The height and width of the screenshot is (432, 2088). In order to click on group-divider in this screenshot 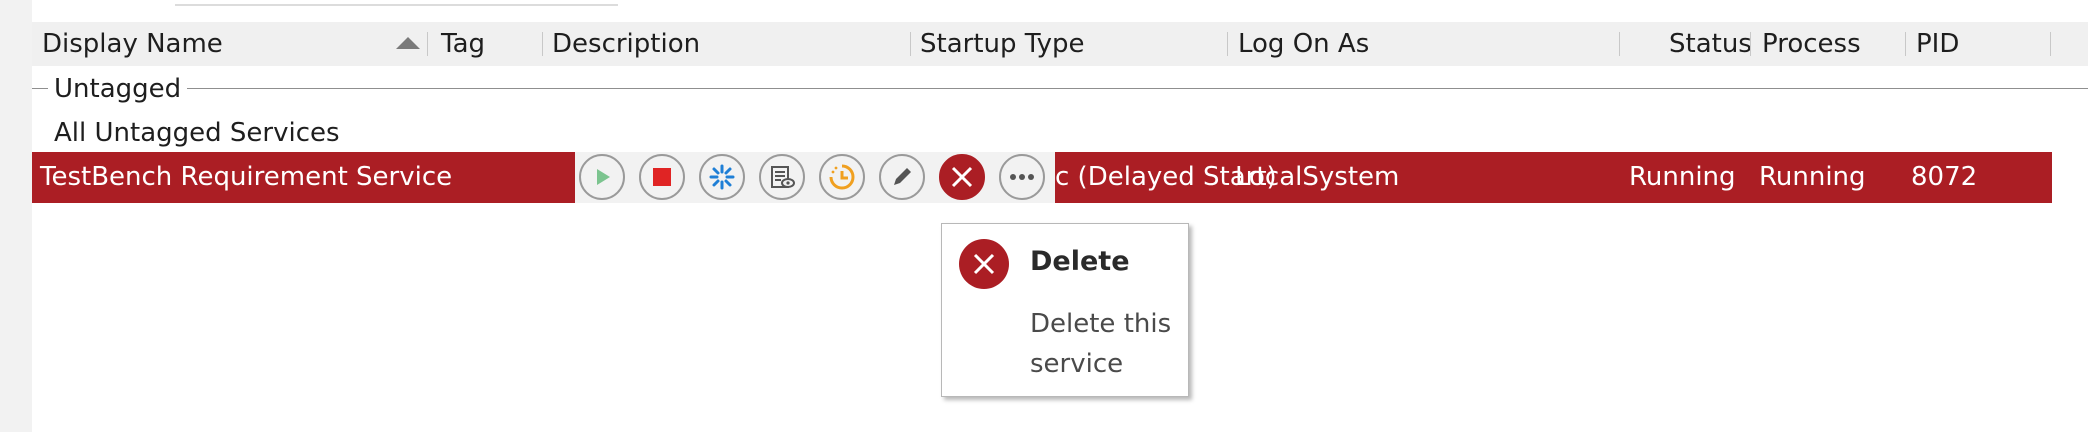, I will do `click(1060, 88)`.